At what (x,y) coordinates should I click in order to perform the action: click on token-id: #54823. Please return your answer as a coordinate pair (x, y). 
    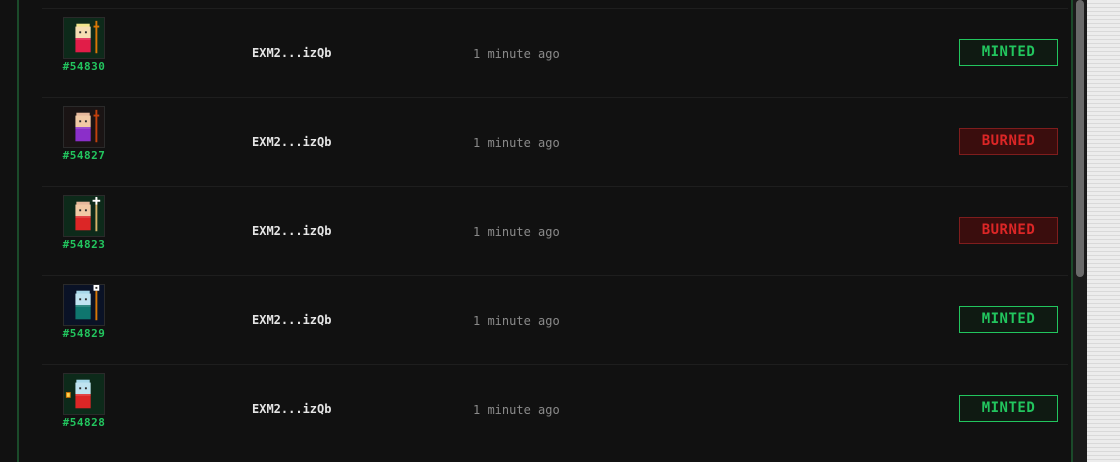
    Looking at the image, I should click on (84, 244).